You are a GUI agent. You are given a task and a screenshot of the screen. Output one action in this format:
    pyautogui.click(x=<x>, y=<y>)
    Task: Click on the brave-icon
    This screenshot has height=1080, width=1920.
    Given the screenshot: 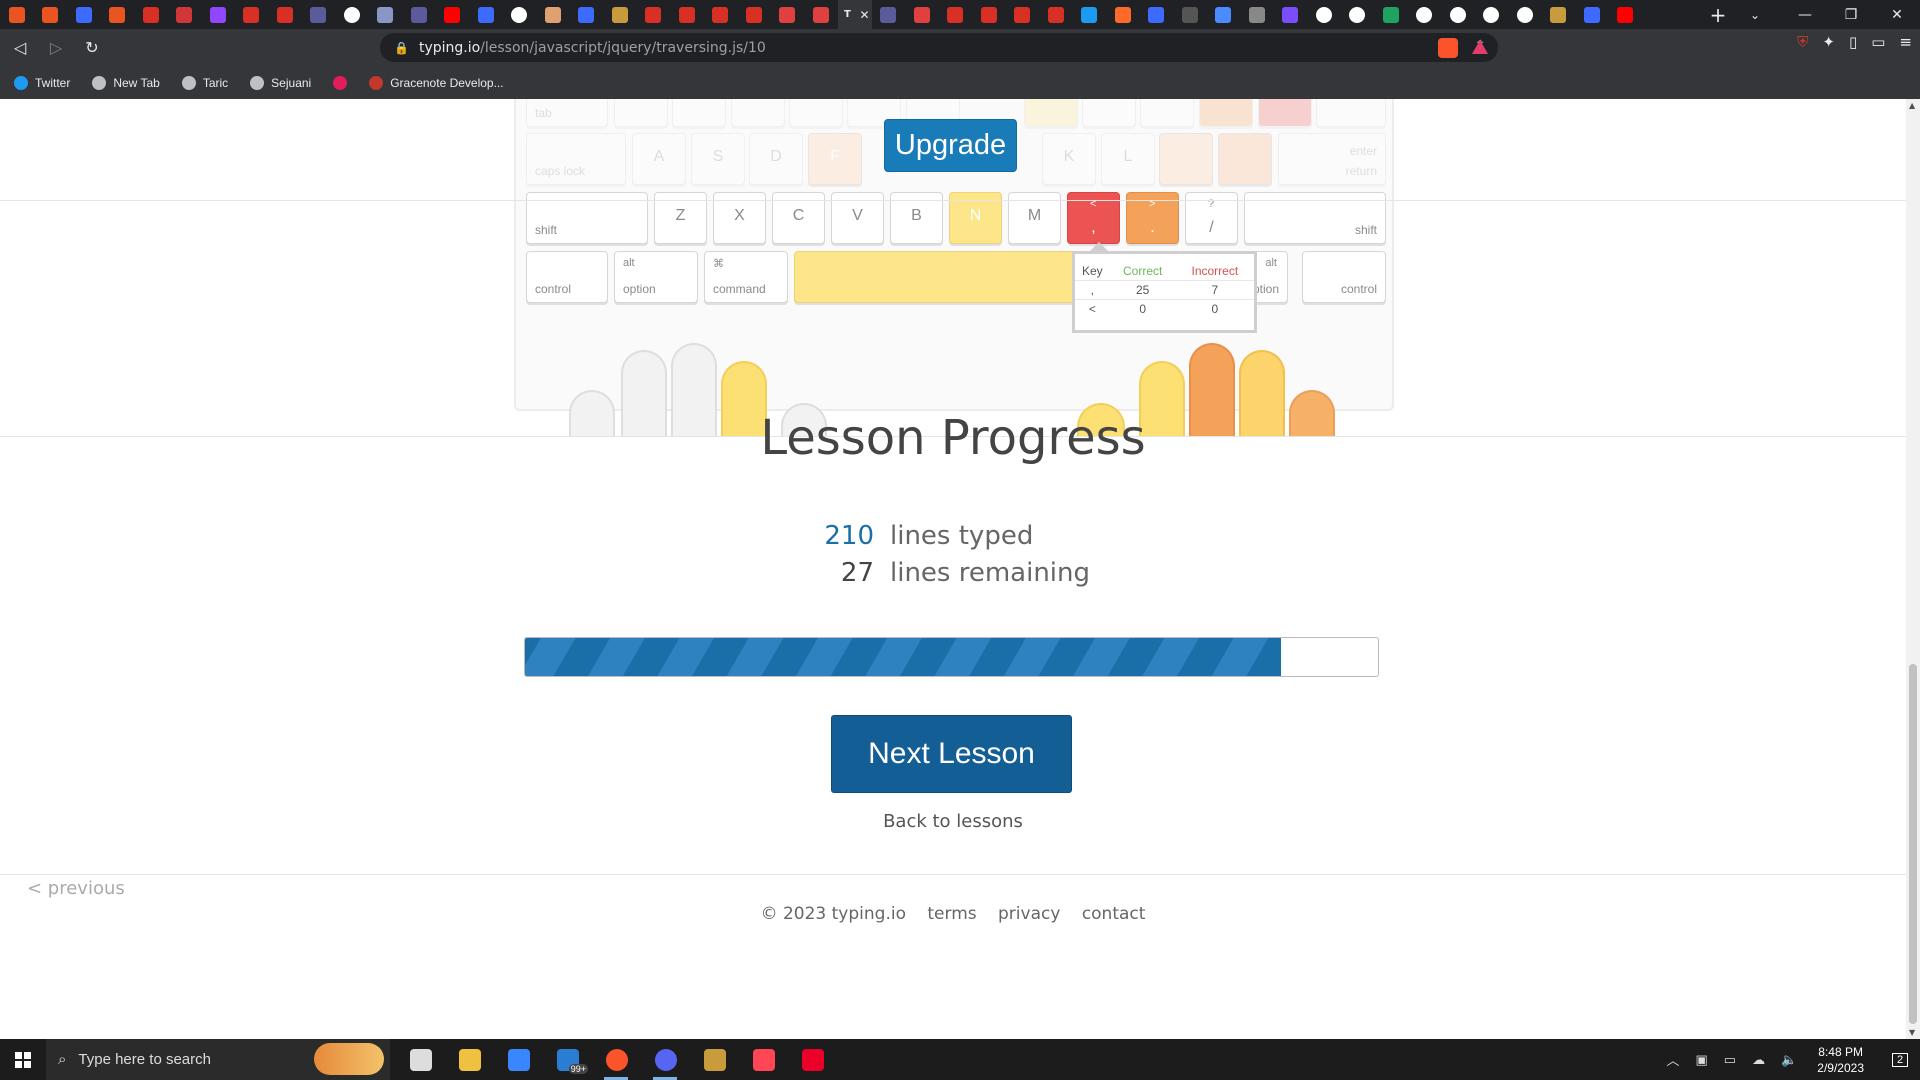 What is the action you would take?
    pyautogui.click(x=616, y=1059)
    